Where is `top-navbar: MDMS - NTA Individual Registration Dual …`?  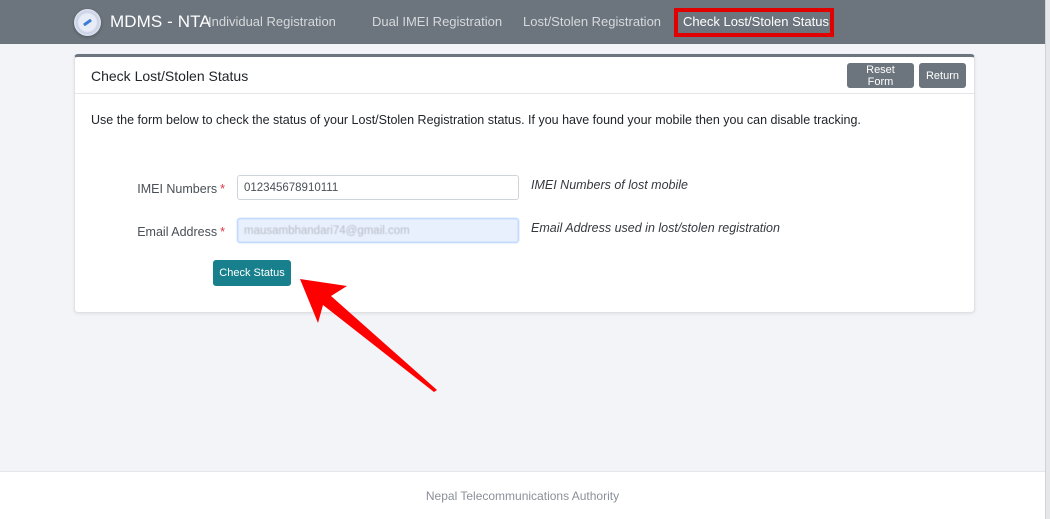
top-navbar: MDMS - NTA Individual Registration Dual … is located at coordinates (522, 22).